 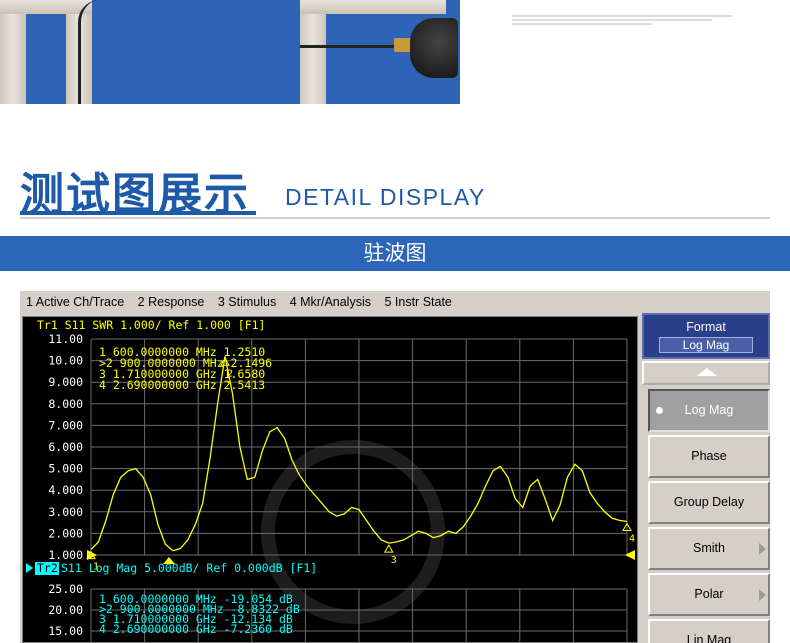 I want to click on softkey-menu-title: Format Log Mag, so click(x=706, y=336).